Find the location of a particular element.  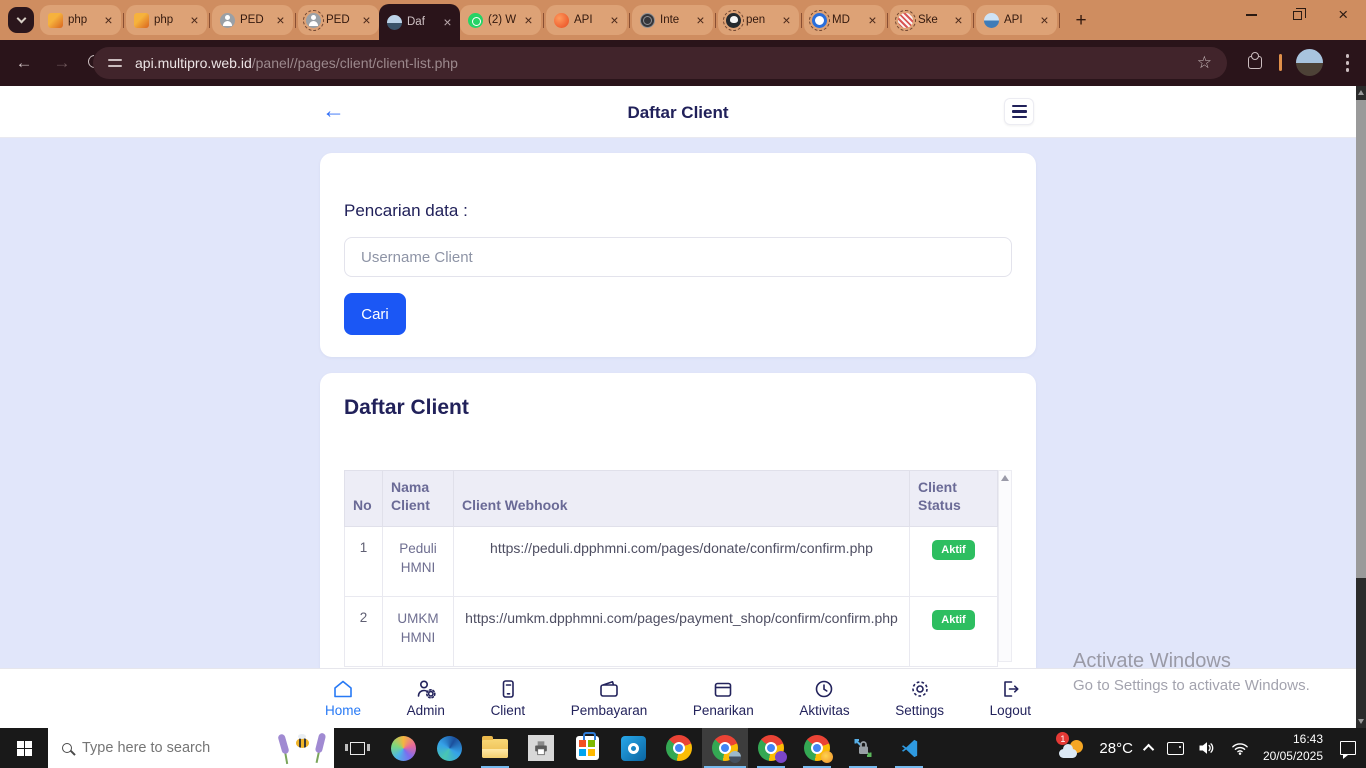

nav-label: Client is located at coordinates (508, 710).